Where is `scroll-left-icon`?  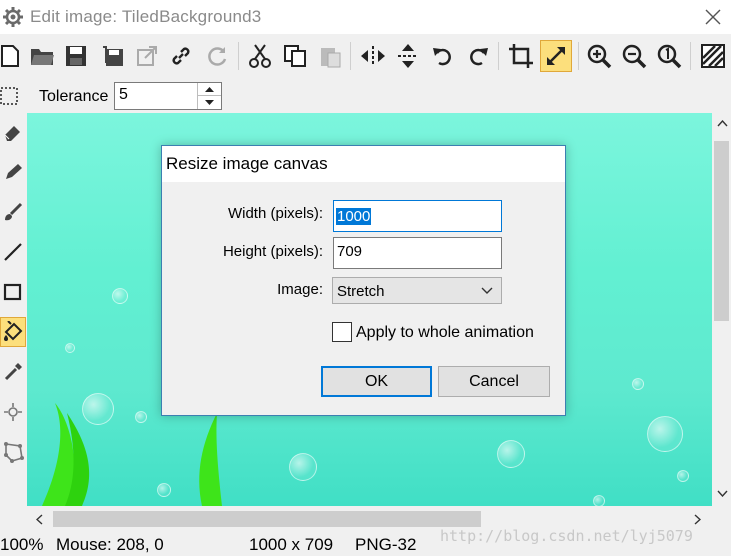 scroll-left-icon is located at coordinates (39, 519).